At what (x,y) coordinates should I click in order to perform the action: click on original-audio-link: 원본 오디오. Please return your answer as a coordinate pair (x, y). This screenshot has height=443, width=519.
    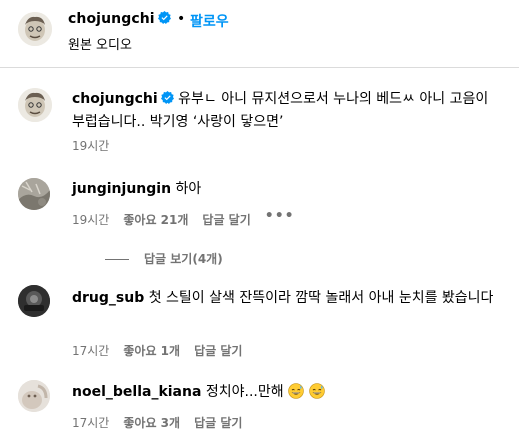
    Looking at the image, I should click on (100, 43).